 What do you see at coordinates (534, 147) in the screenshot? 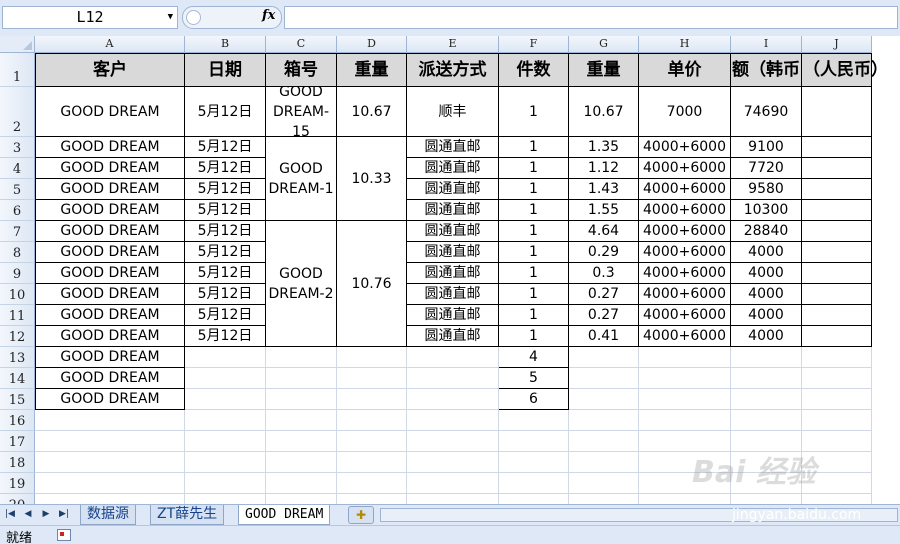
I see `cell-F3: 1` at bounding box center [534, 147].